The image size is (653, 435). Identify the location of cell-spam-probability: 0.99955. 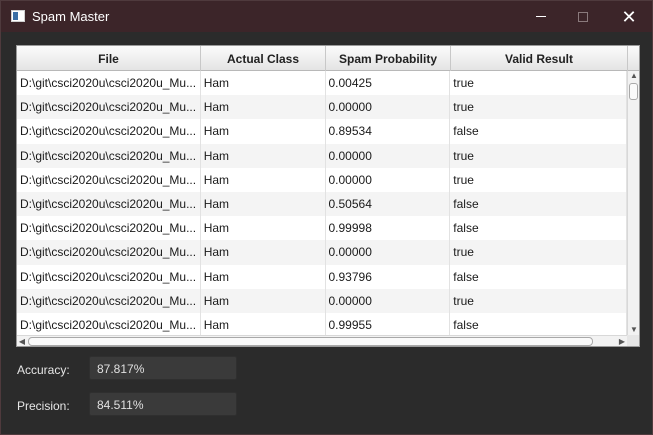
(388, 323).